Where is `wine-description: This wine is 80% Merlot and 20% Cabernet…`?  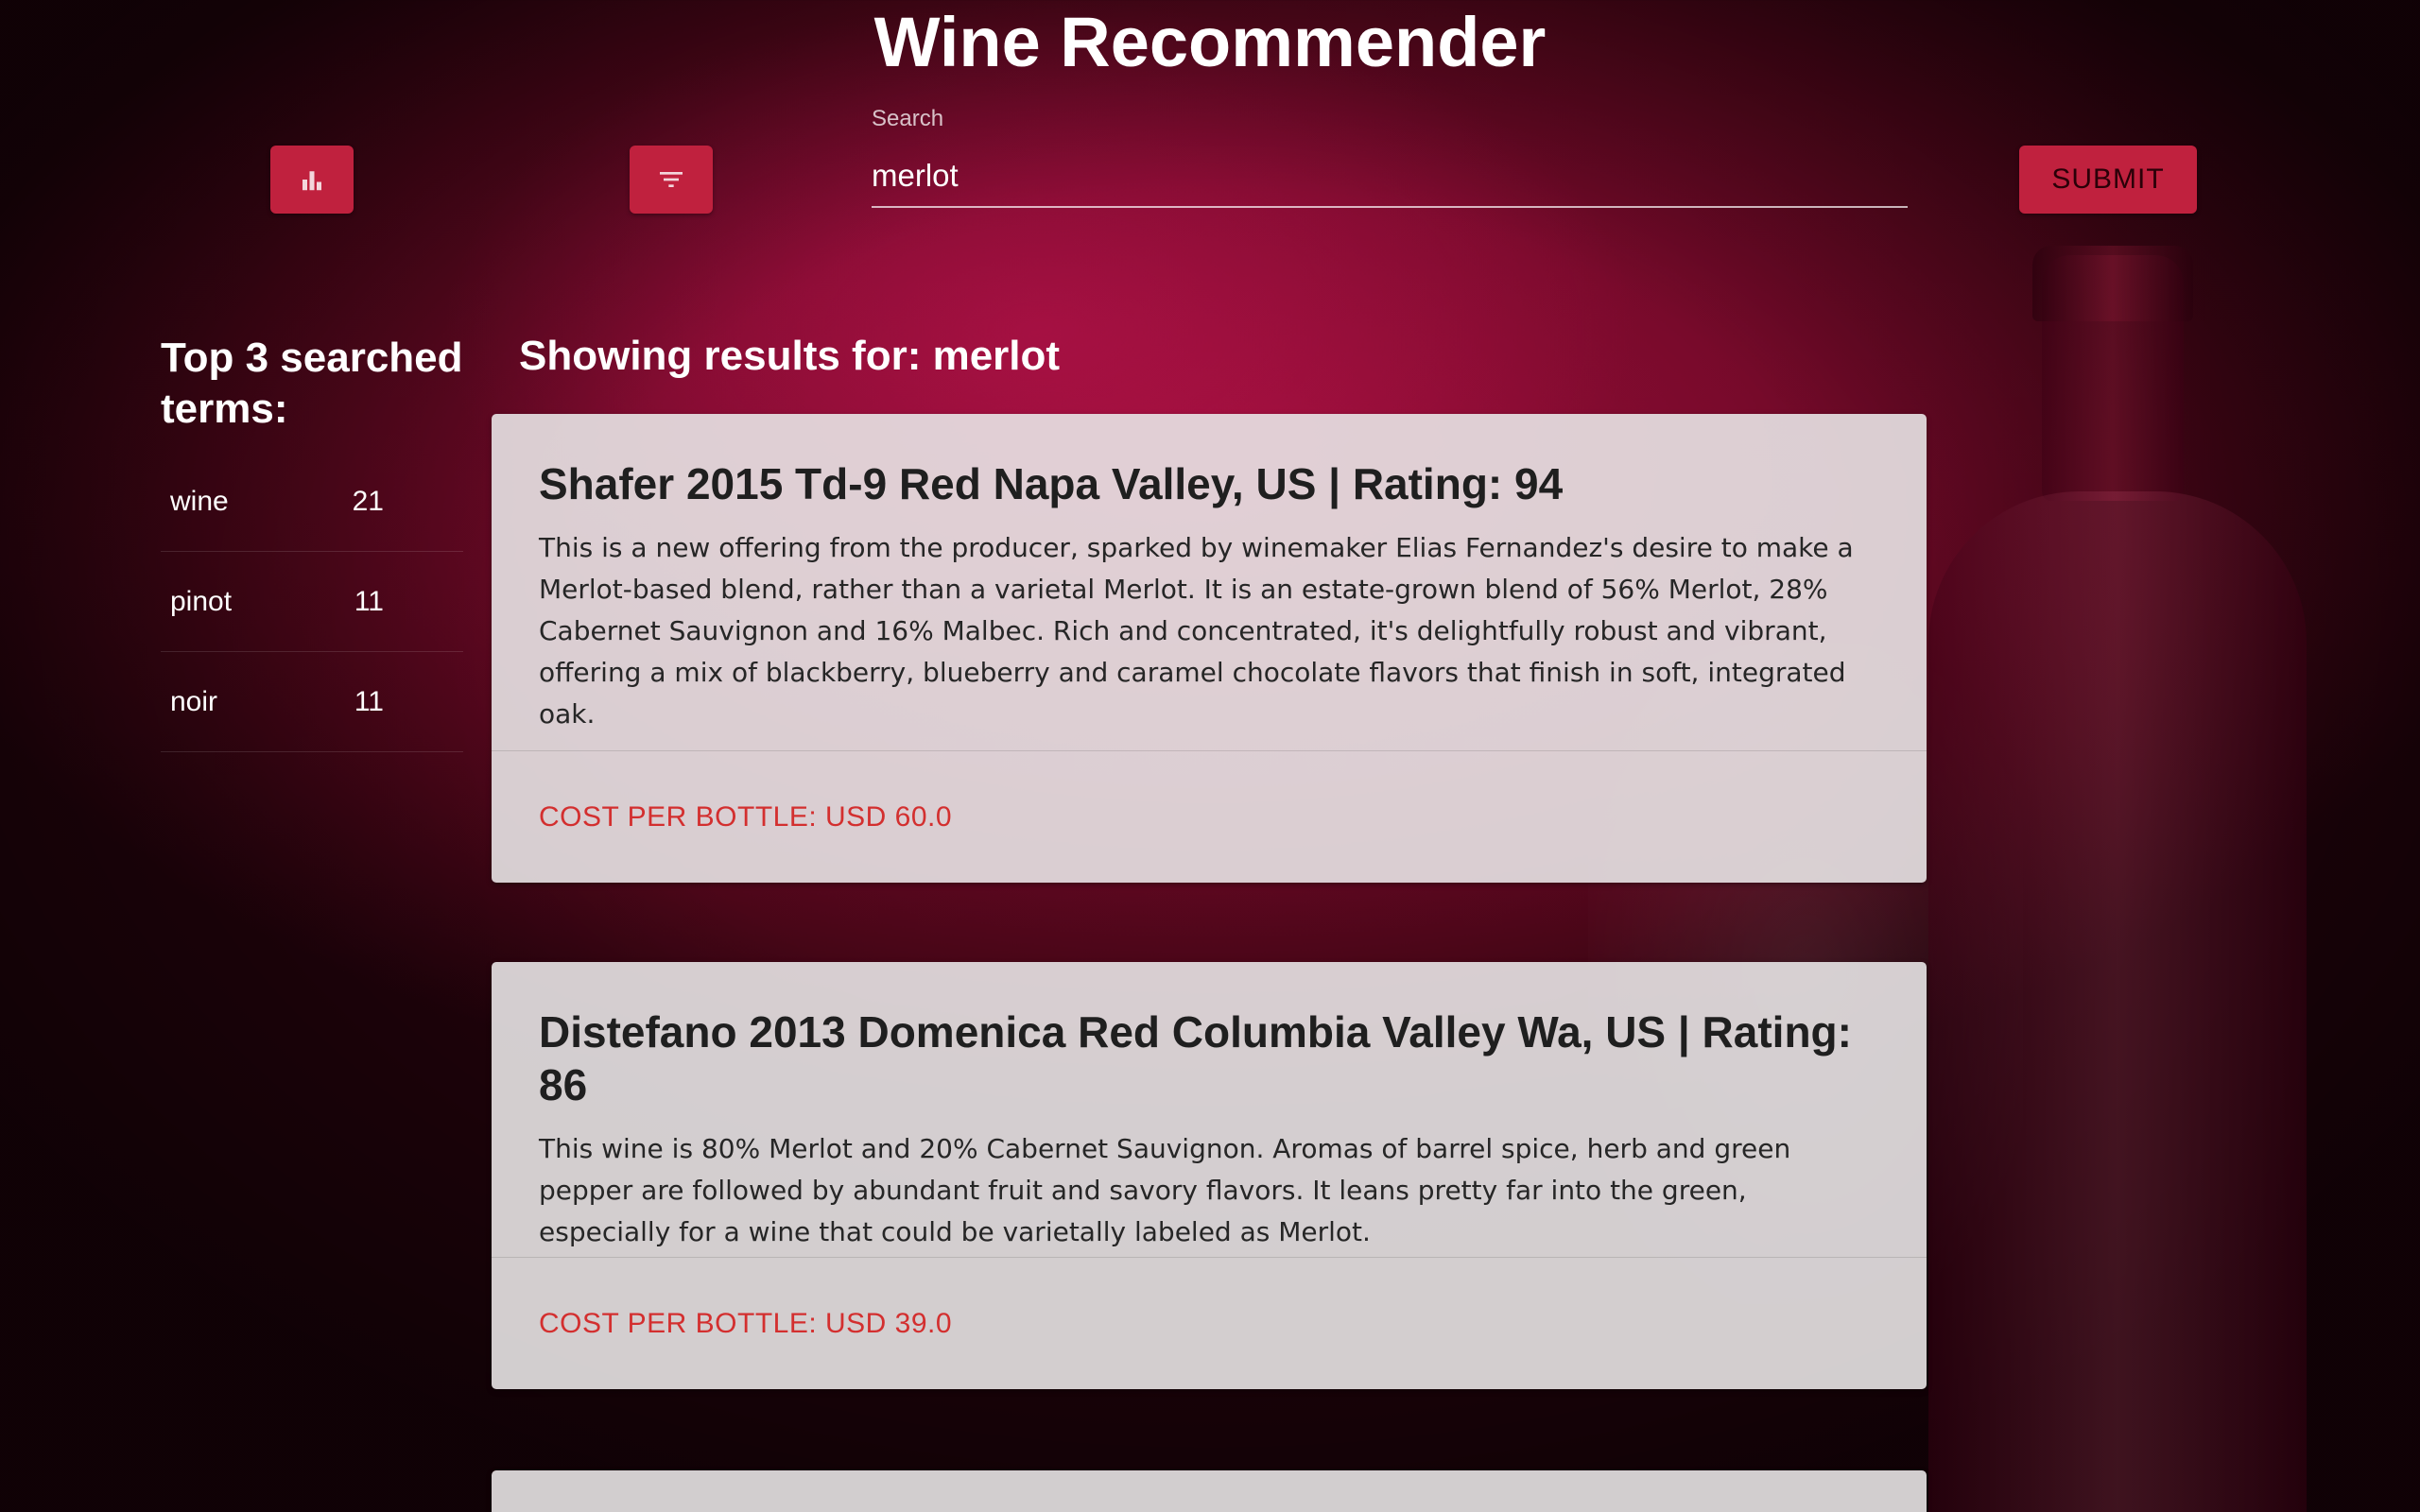 wine-description: This wine is 80% Merlot and 20% Cabernet… is located at coordinates (1165, 1190).